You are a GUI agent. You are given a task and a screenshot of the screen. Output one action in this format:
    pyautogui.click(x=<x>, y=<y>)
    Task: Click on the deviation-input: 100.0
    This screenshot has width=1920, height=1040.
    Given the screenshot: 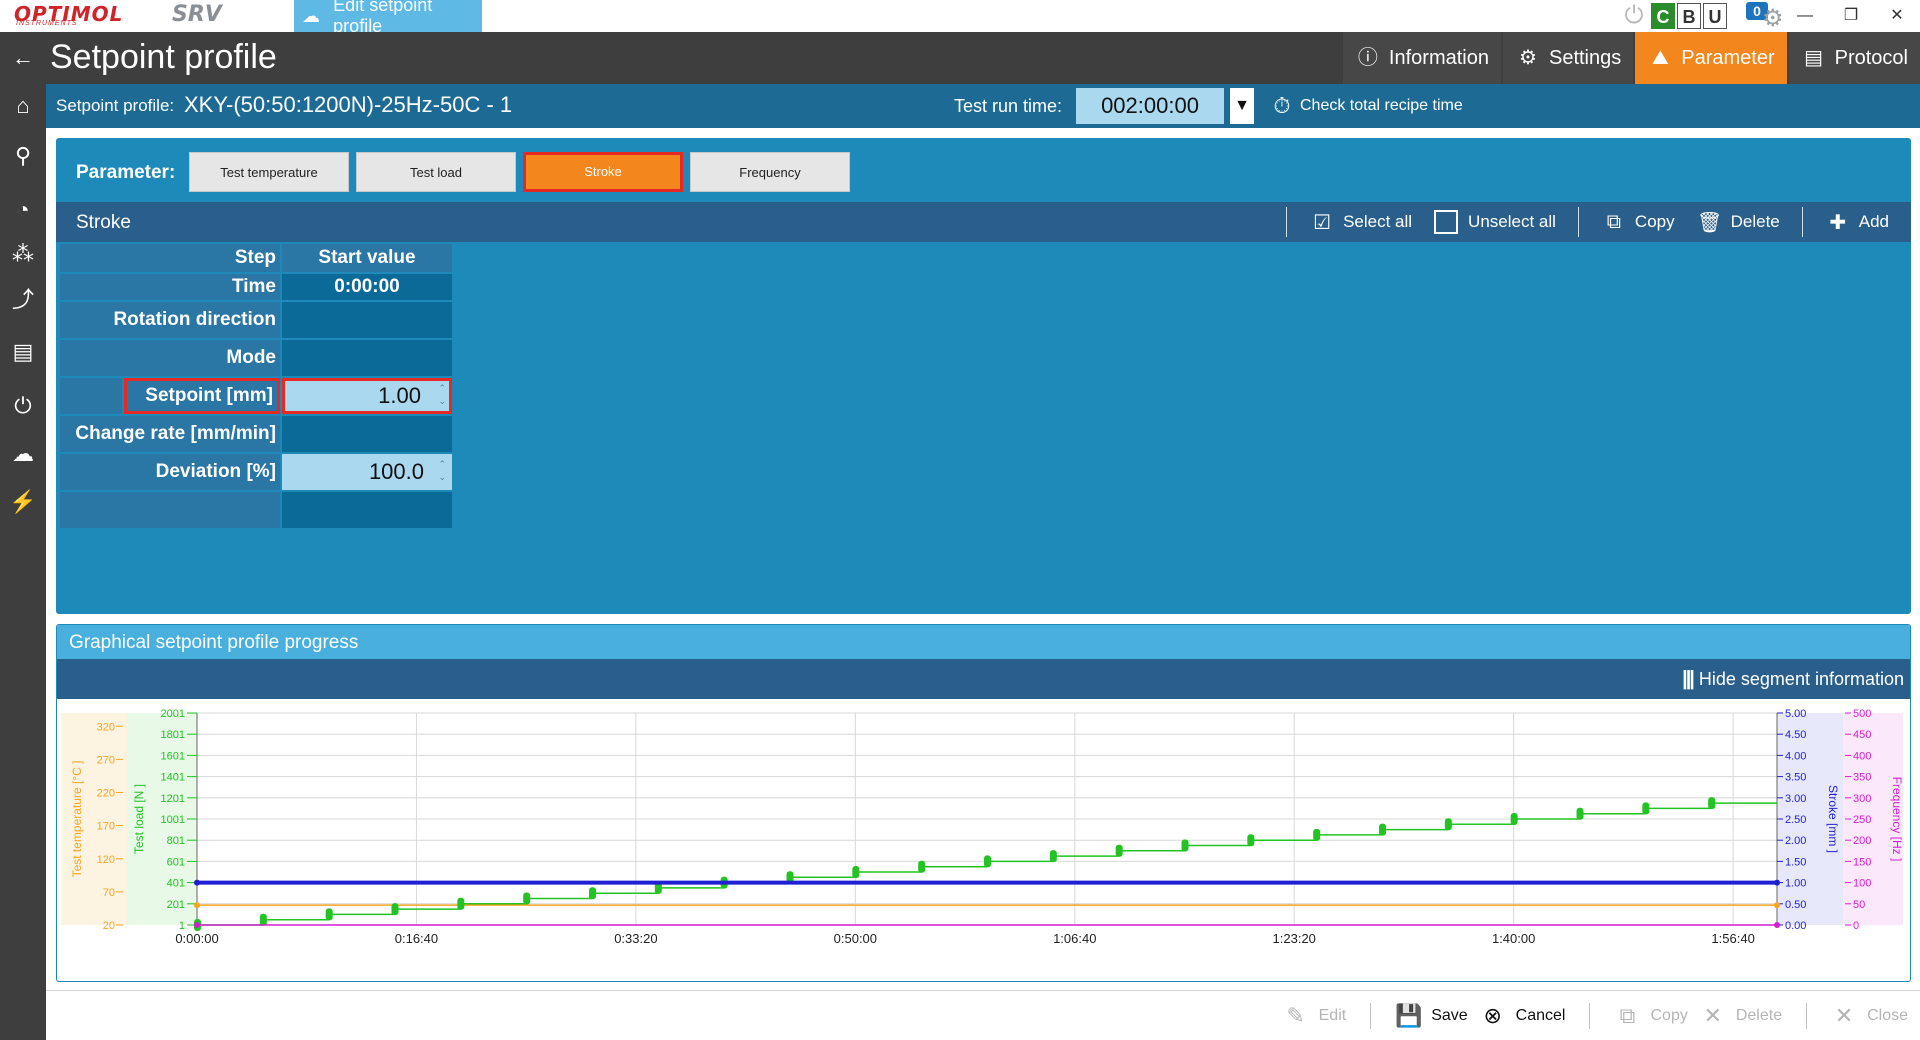 What is the action you would take?
    pyautogui.click(x=367, y=472)
    